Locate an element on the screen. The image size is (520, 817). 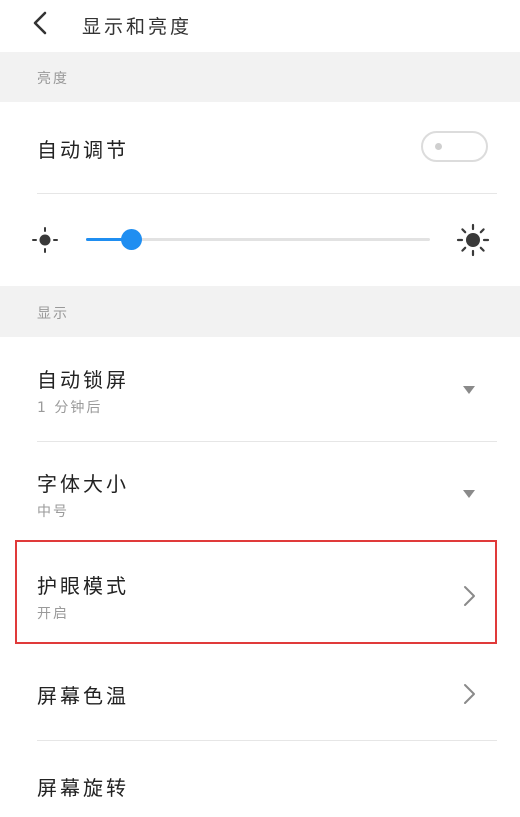
slider-thumb is located at coordinates (131, 239).